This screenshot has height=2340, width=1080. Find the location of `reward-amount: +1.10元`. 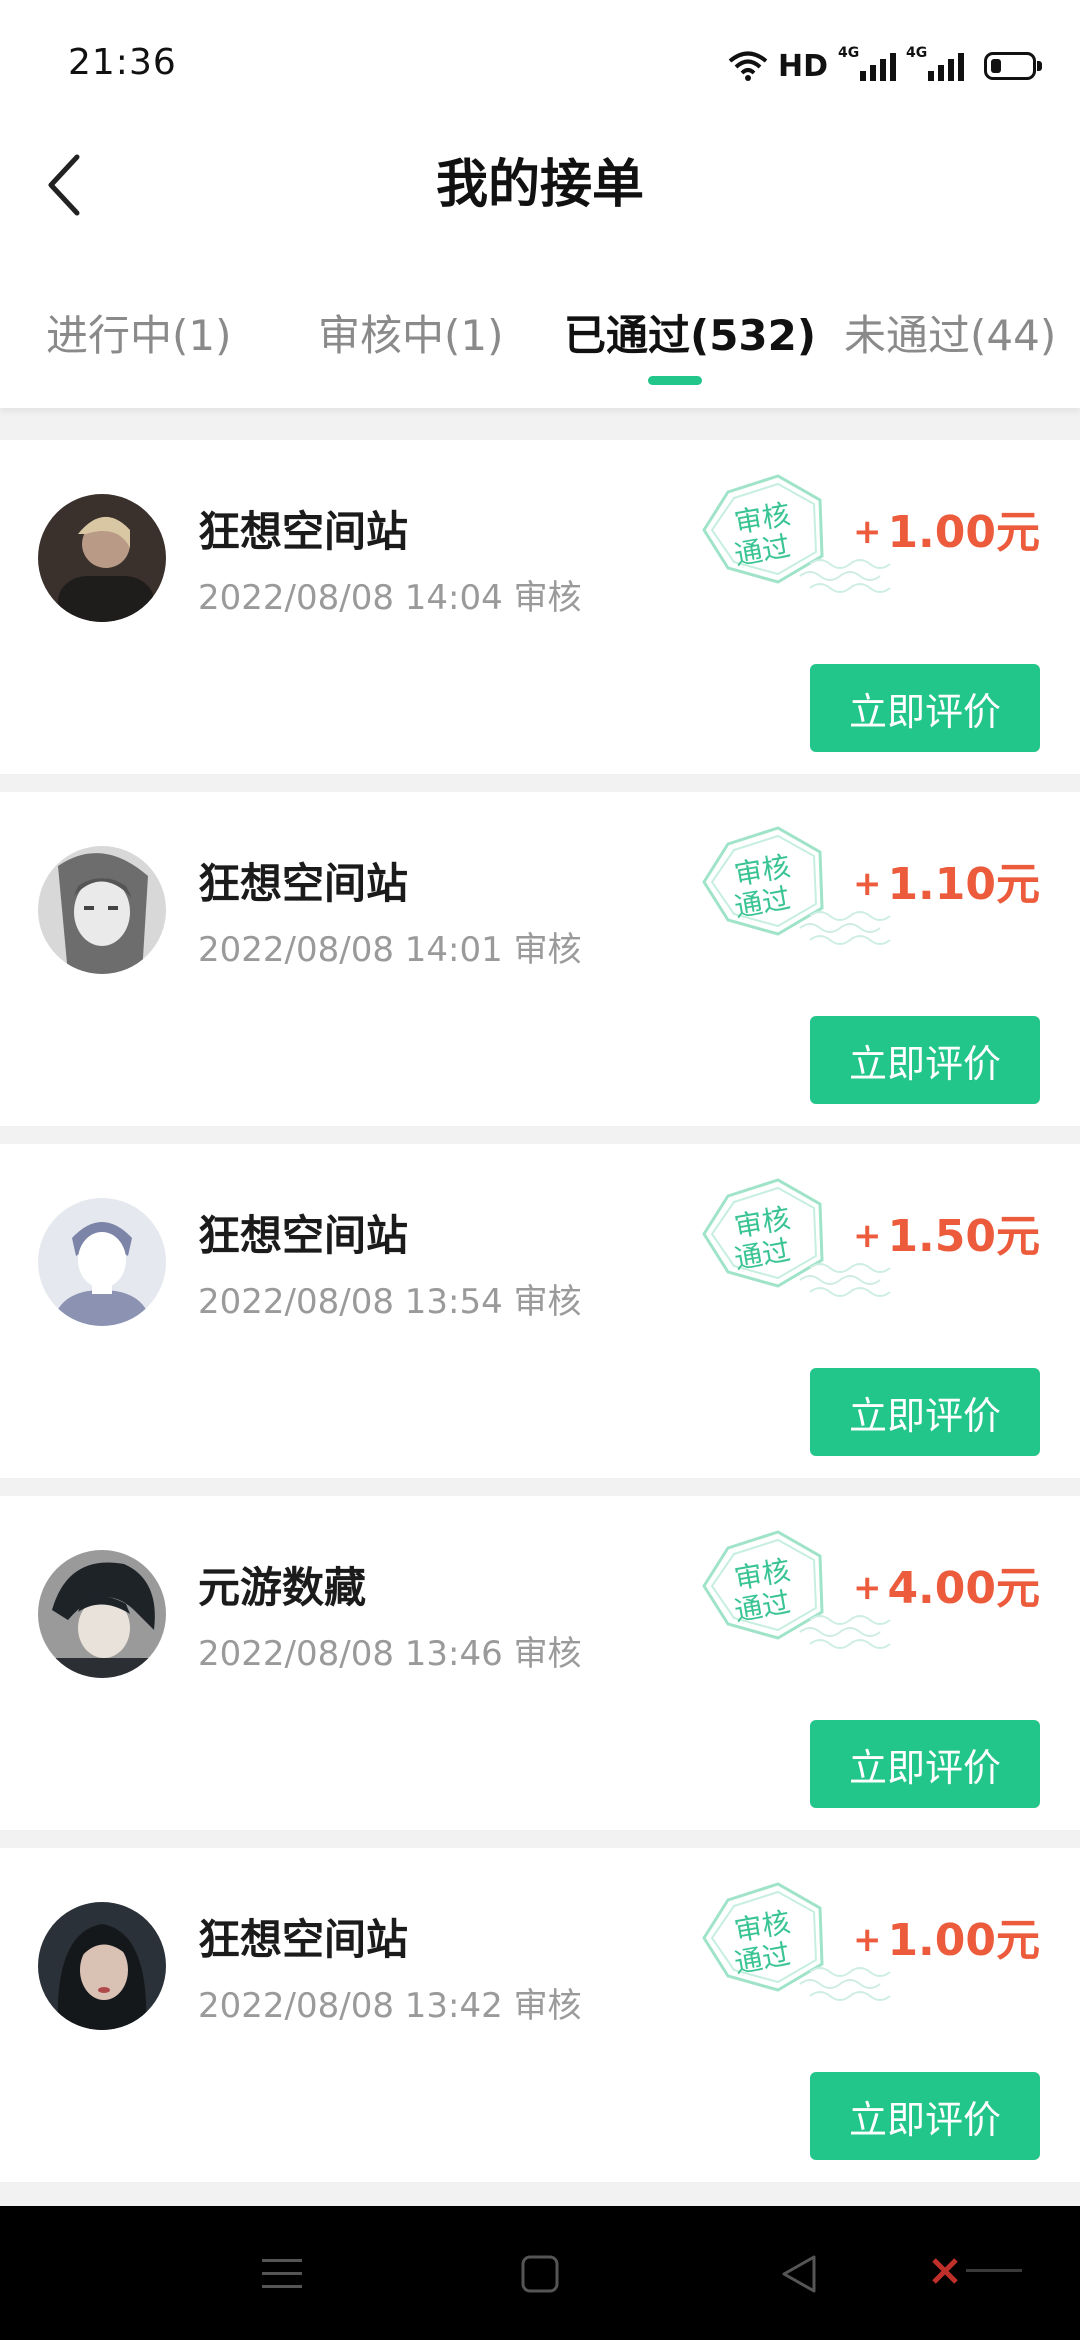

reward-amount: +1.10元 is located at coordinates (946, 880).